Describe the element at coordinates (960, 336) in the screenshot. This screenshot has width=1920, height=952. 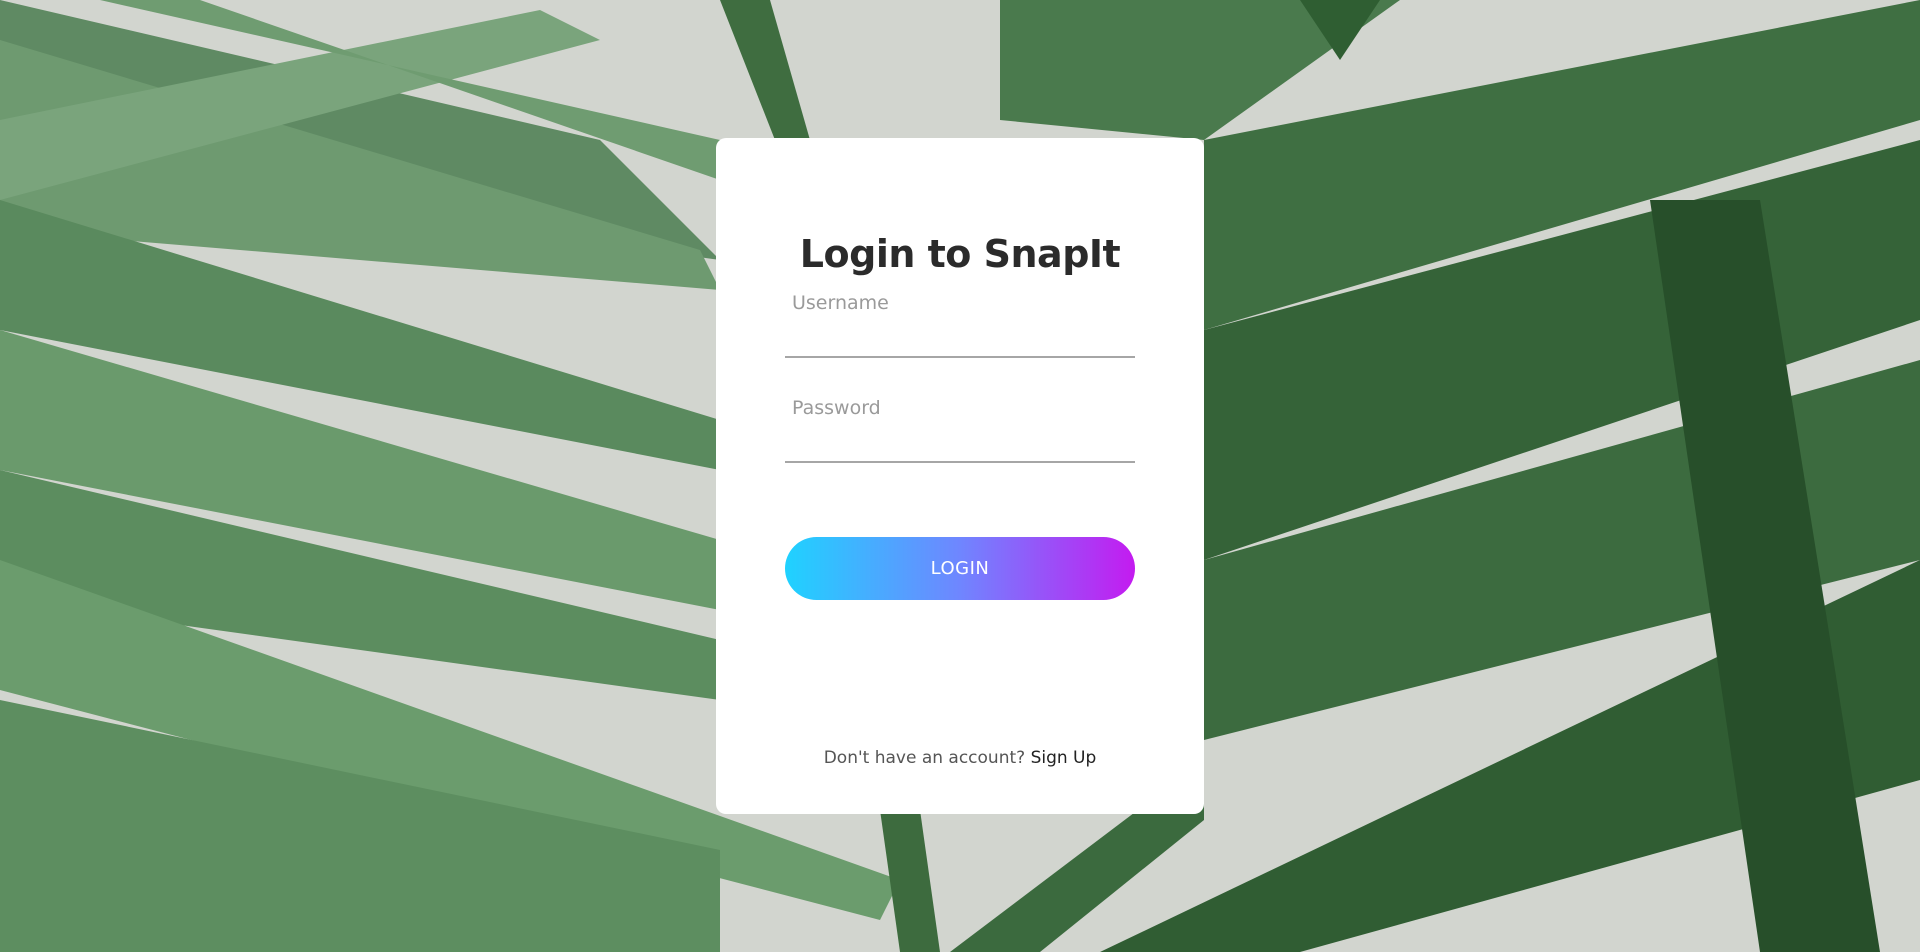
I see `username-input` at that location.